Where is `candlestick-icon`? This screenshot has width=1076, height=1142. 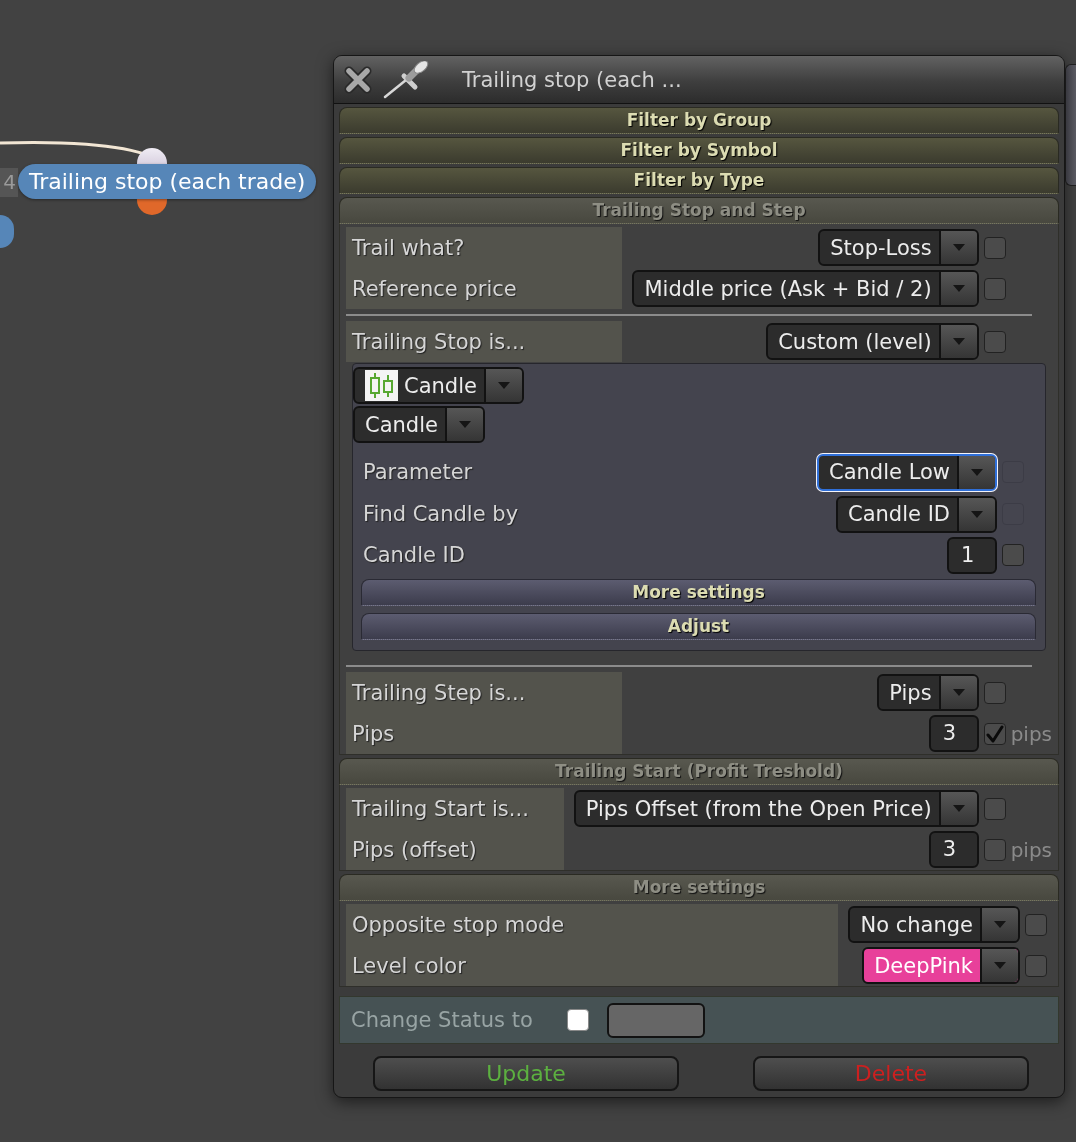 candlestick-icon is located at coordinates (381, 385).